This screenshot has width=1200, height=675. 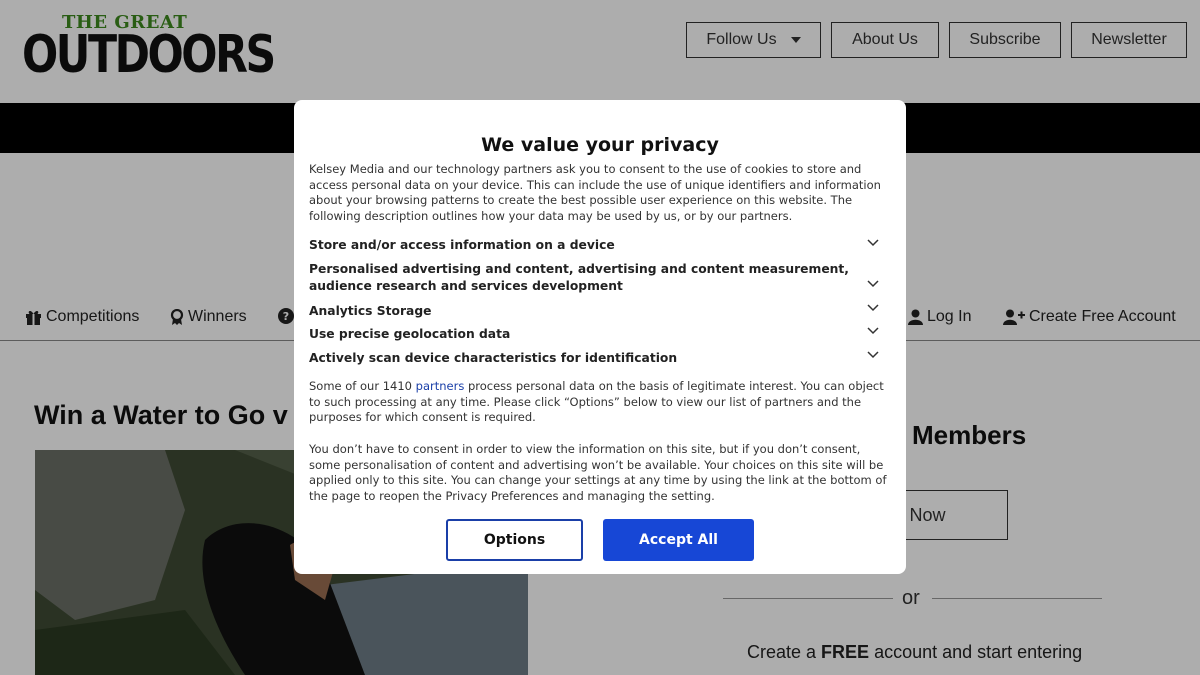 I want to click on consent-title: We value your privacy, so click(x=600, y=145).